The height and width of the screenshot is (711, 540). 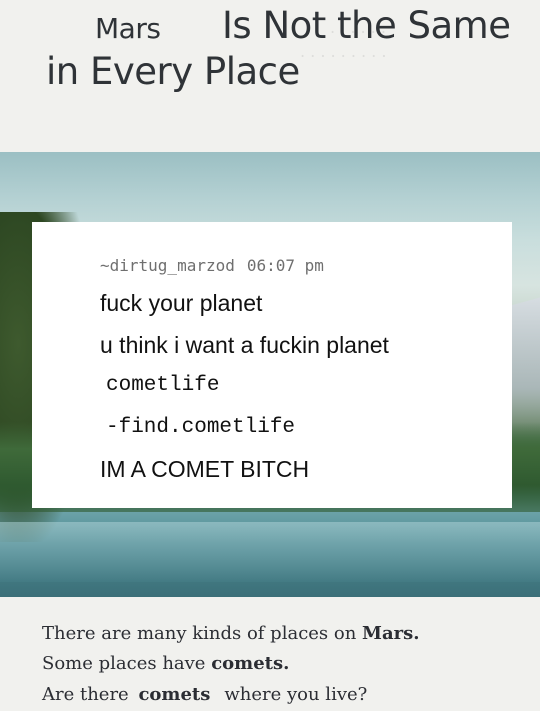 What do you see at coordinates (202, 633) in the screenshot?
I see `caption-text: There are many kinds of places on` at bounding box center [202, 633].